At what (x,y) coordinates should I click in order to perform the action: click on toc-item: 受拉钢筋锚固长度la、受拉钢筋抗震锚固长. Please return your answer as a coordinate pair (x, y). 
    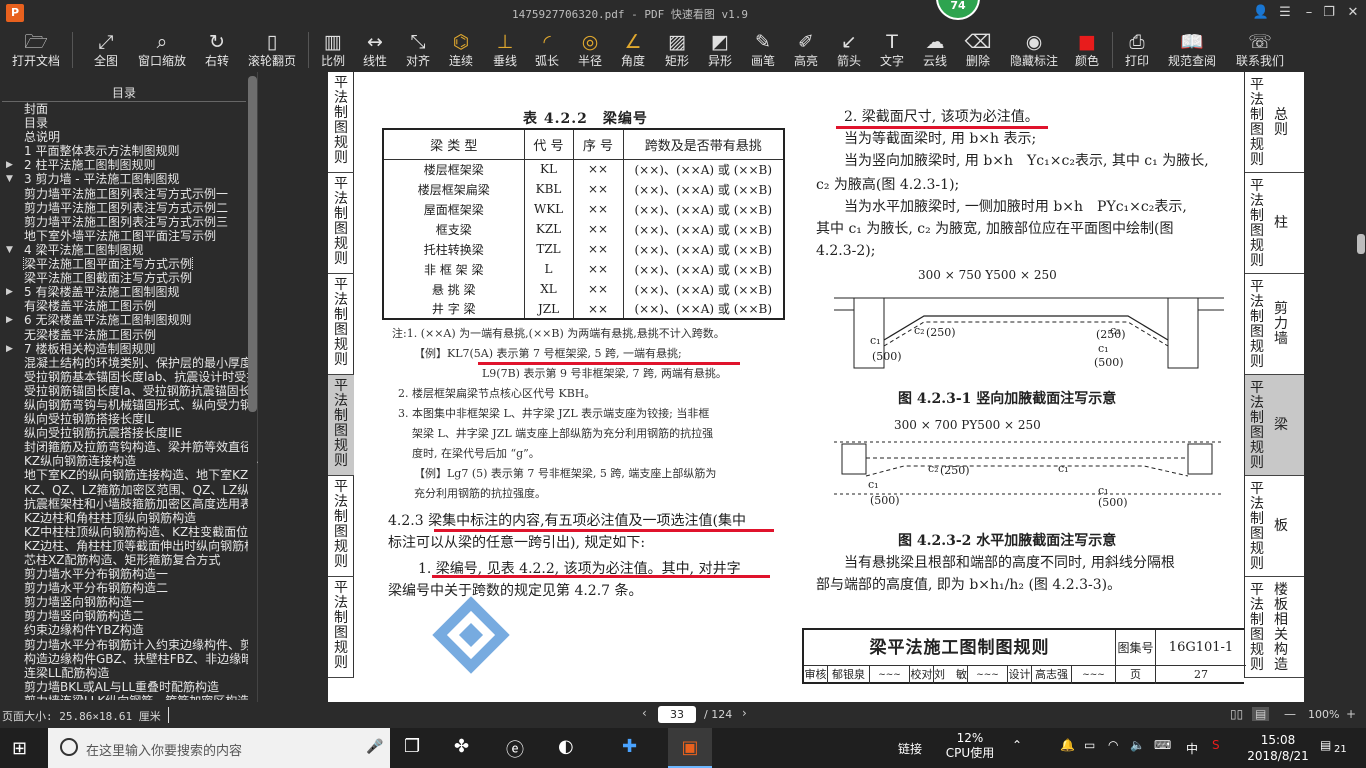
    Looking at the image, I should click on (124, 391).